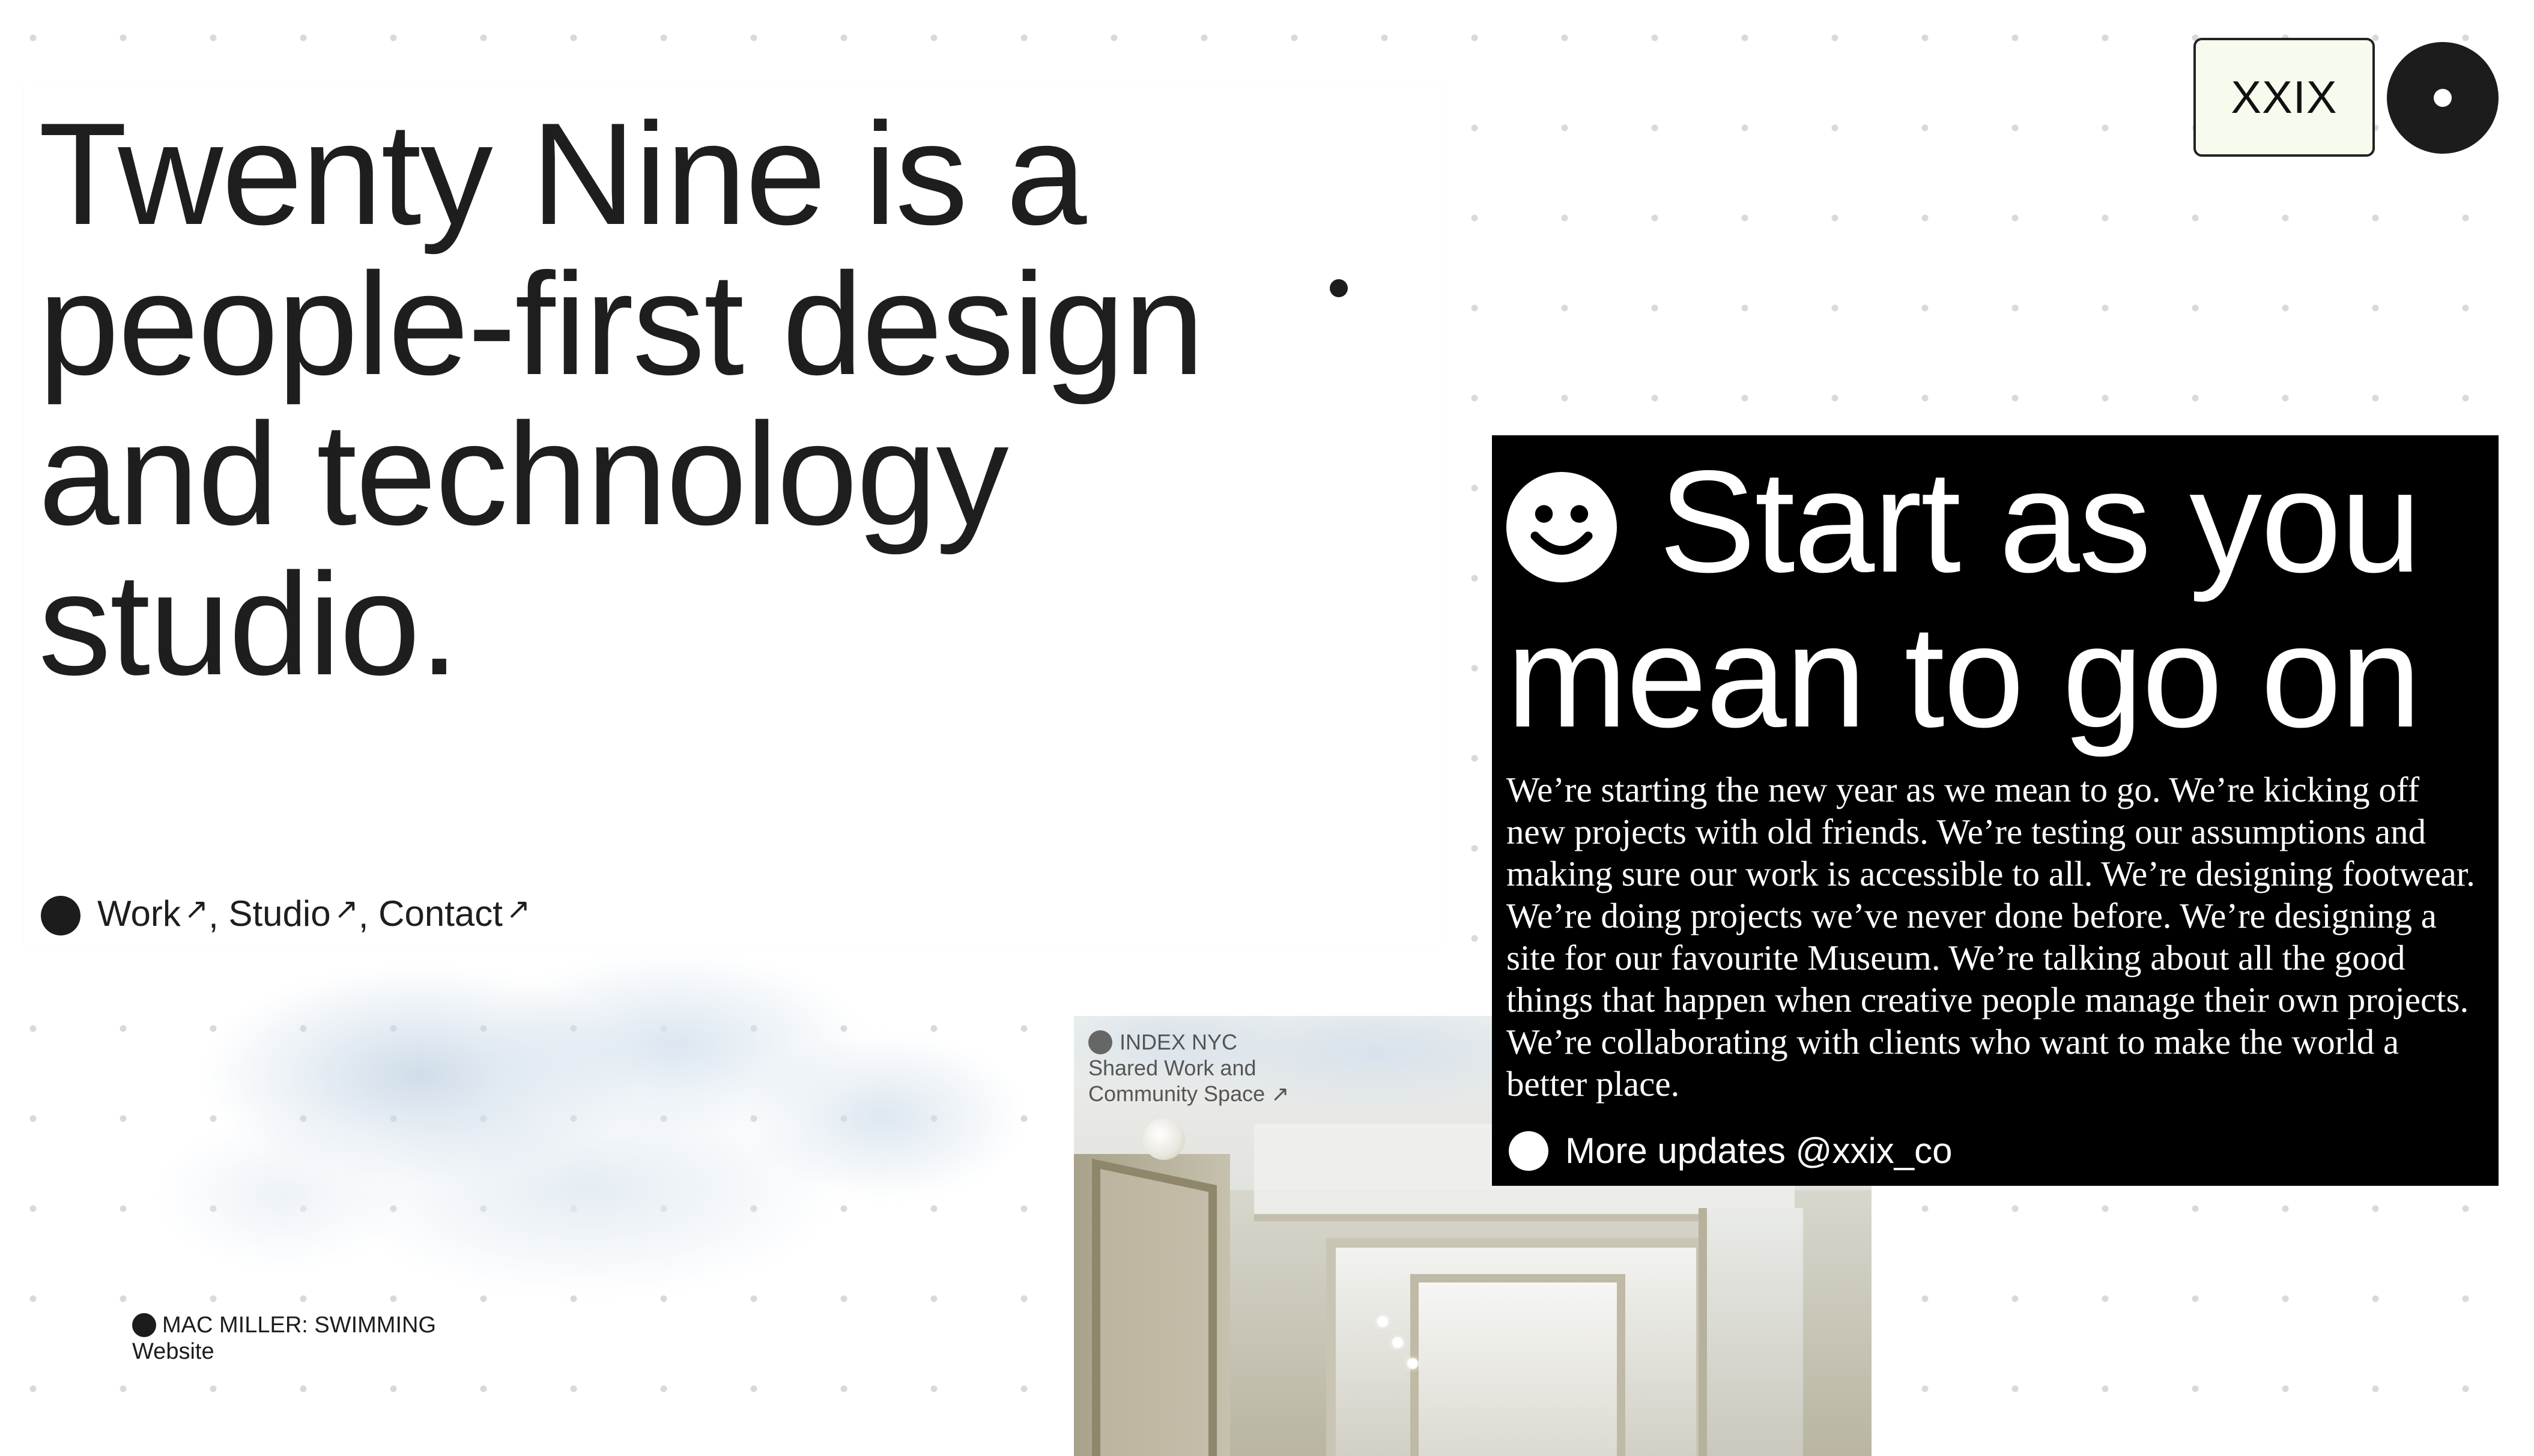  Describe the element at coordinates (1339, 288) in the screenshot. I see `decorative-dot-icon` at that location.